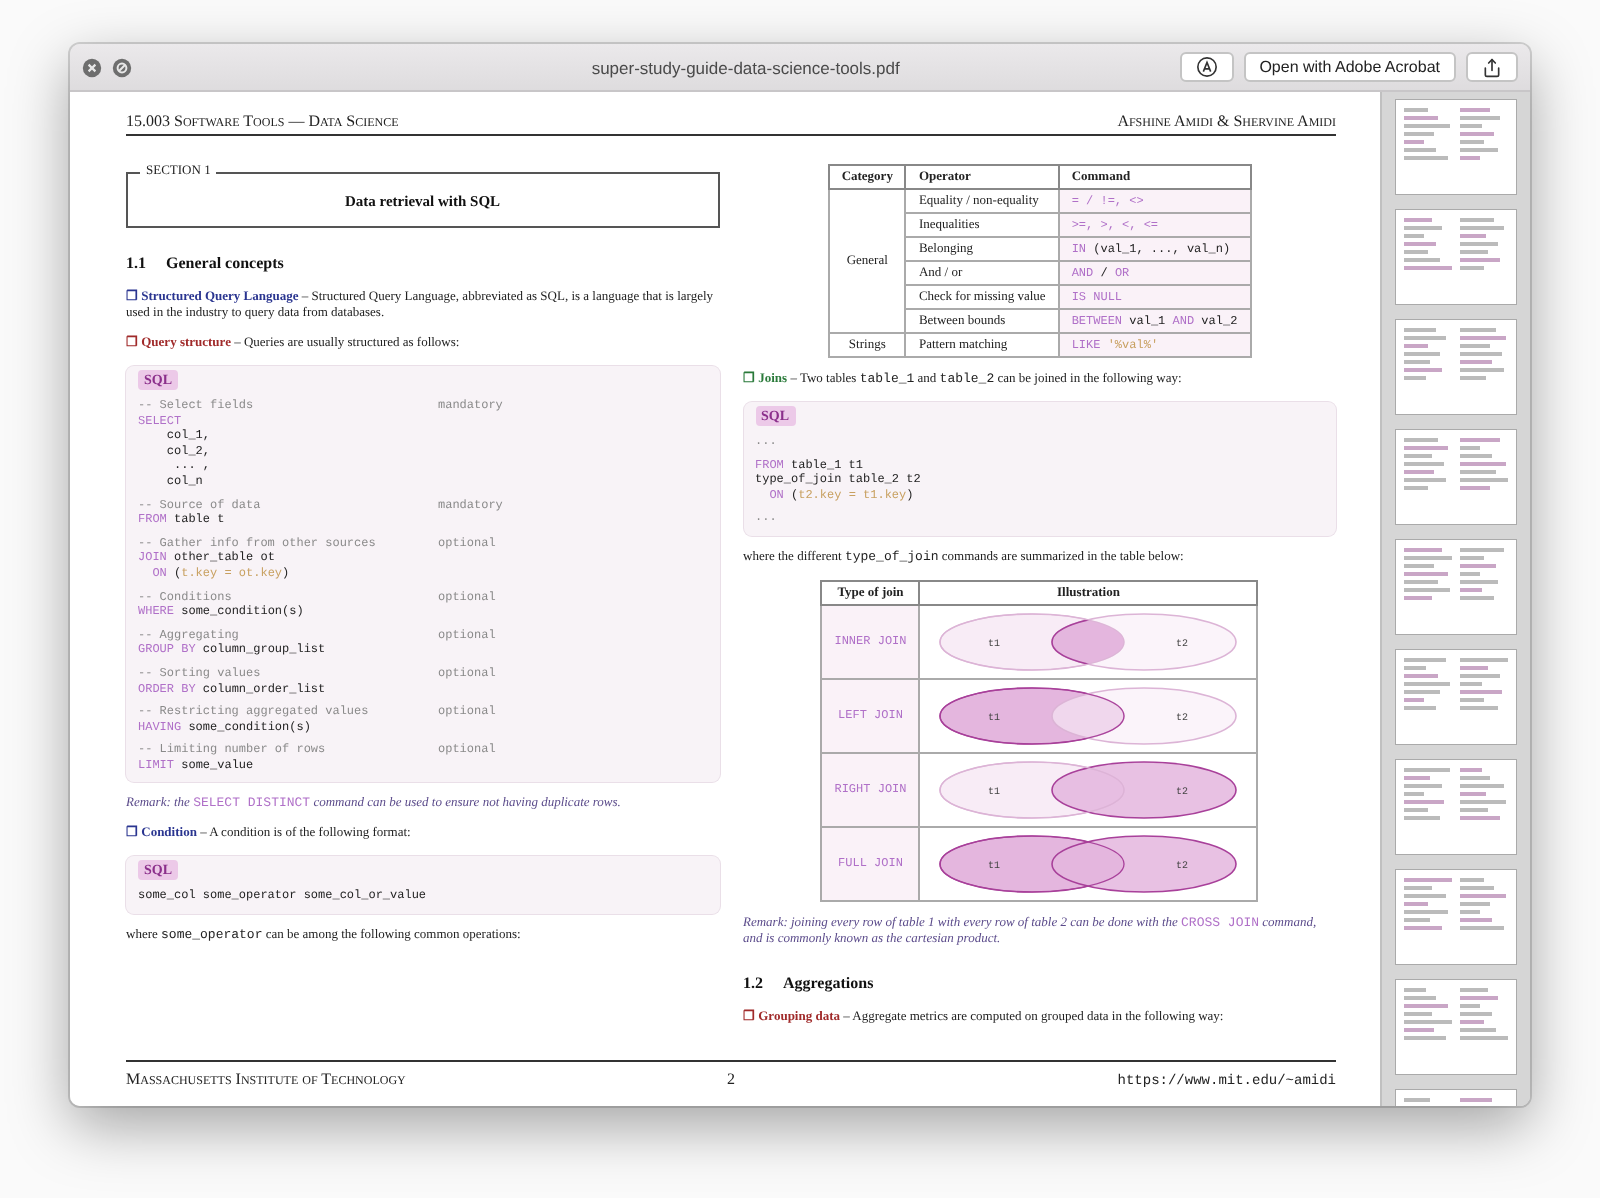 This screenshot has width=1600, height=1198. I want to click on markup-button, so click(1206, 67).